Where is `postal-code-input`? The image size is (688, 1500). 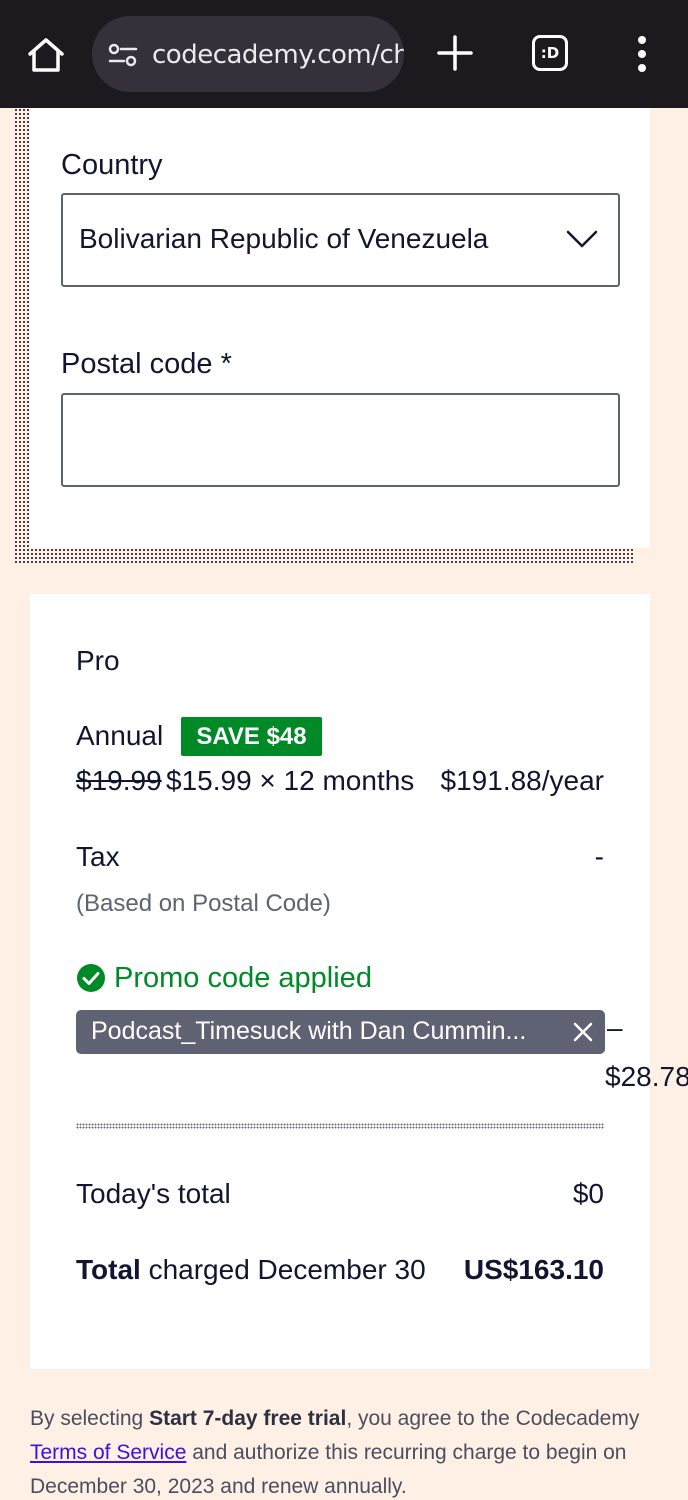 postal-code-input is located at coordinates (340, 440).